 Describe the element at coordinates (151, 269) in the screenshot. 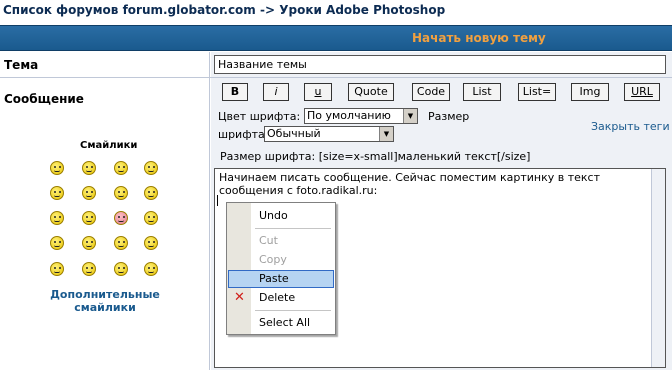

I see `arrow-icon` at that location.